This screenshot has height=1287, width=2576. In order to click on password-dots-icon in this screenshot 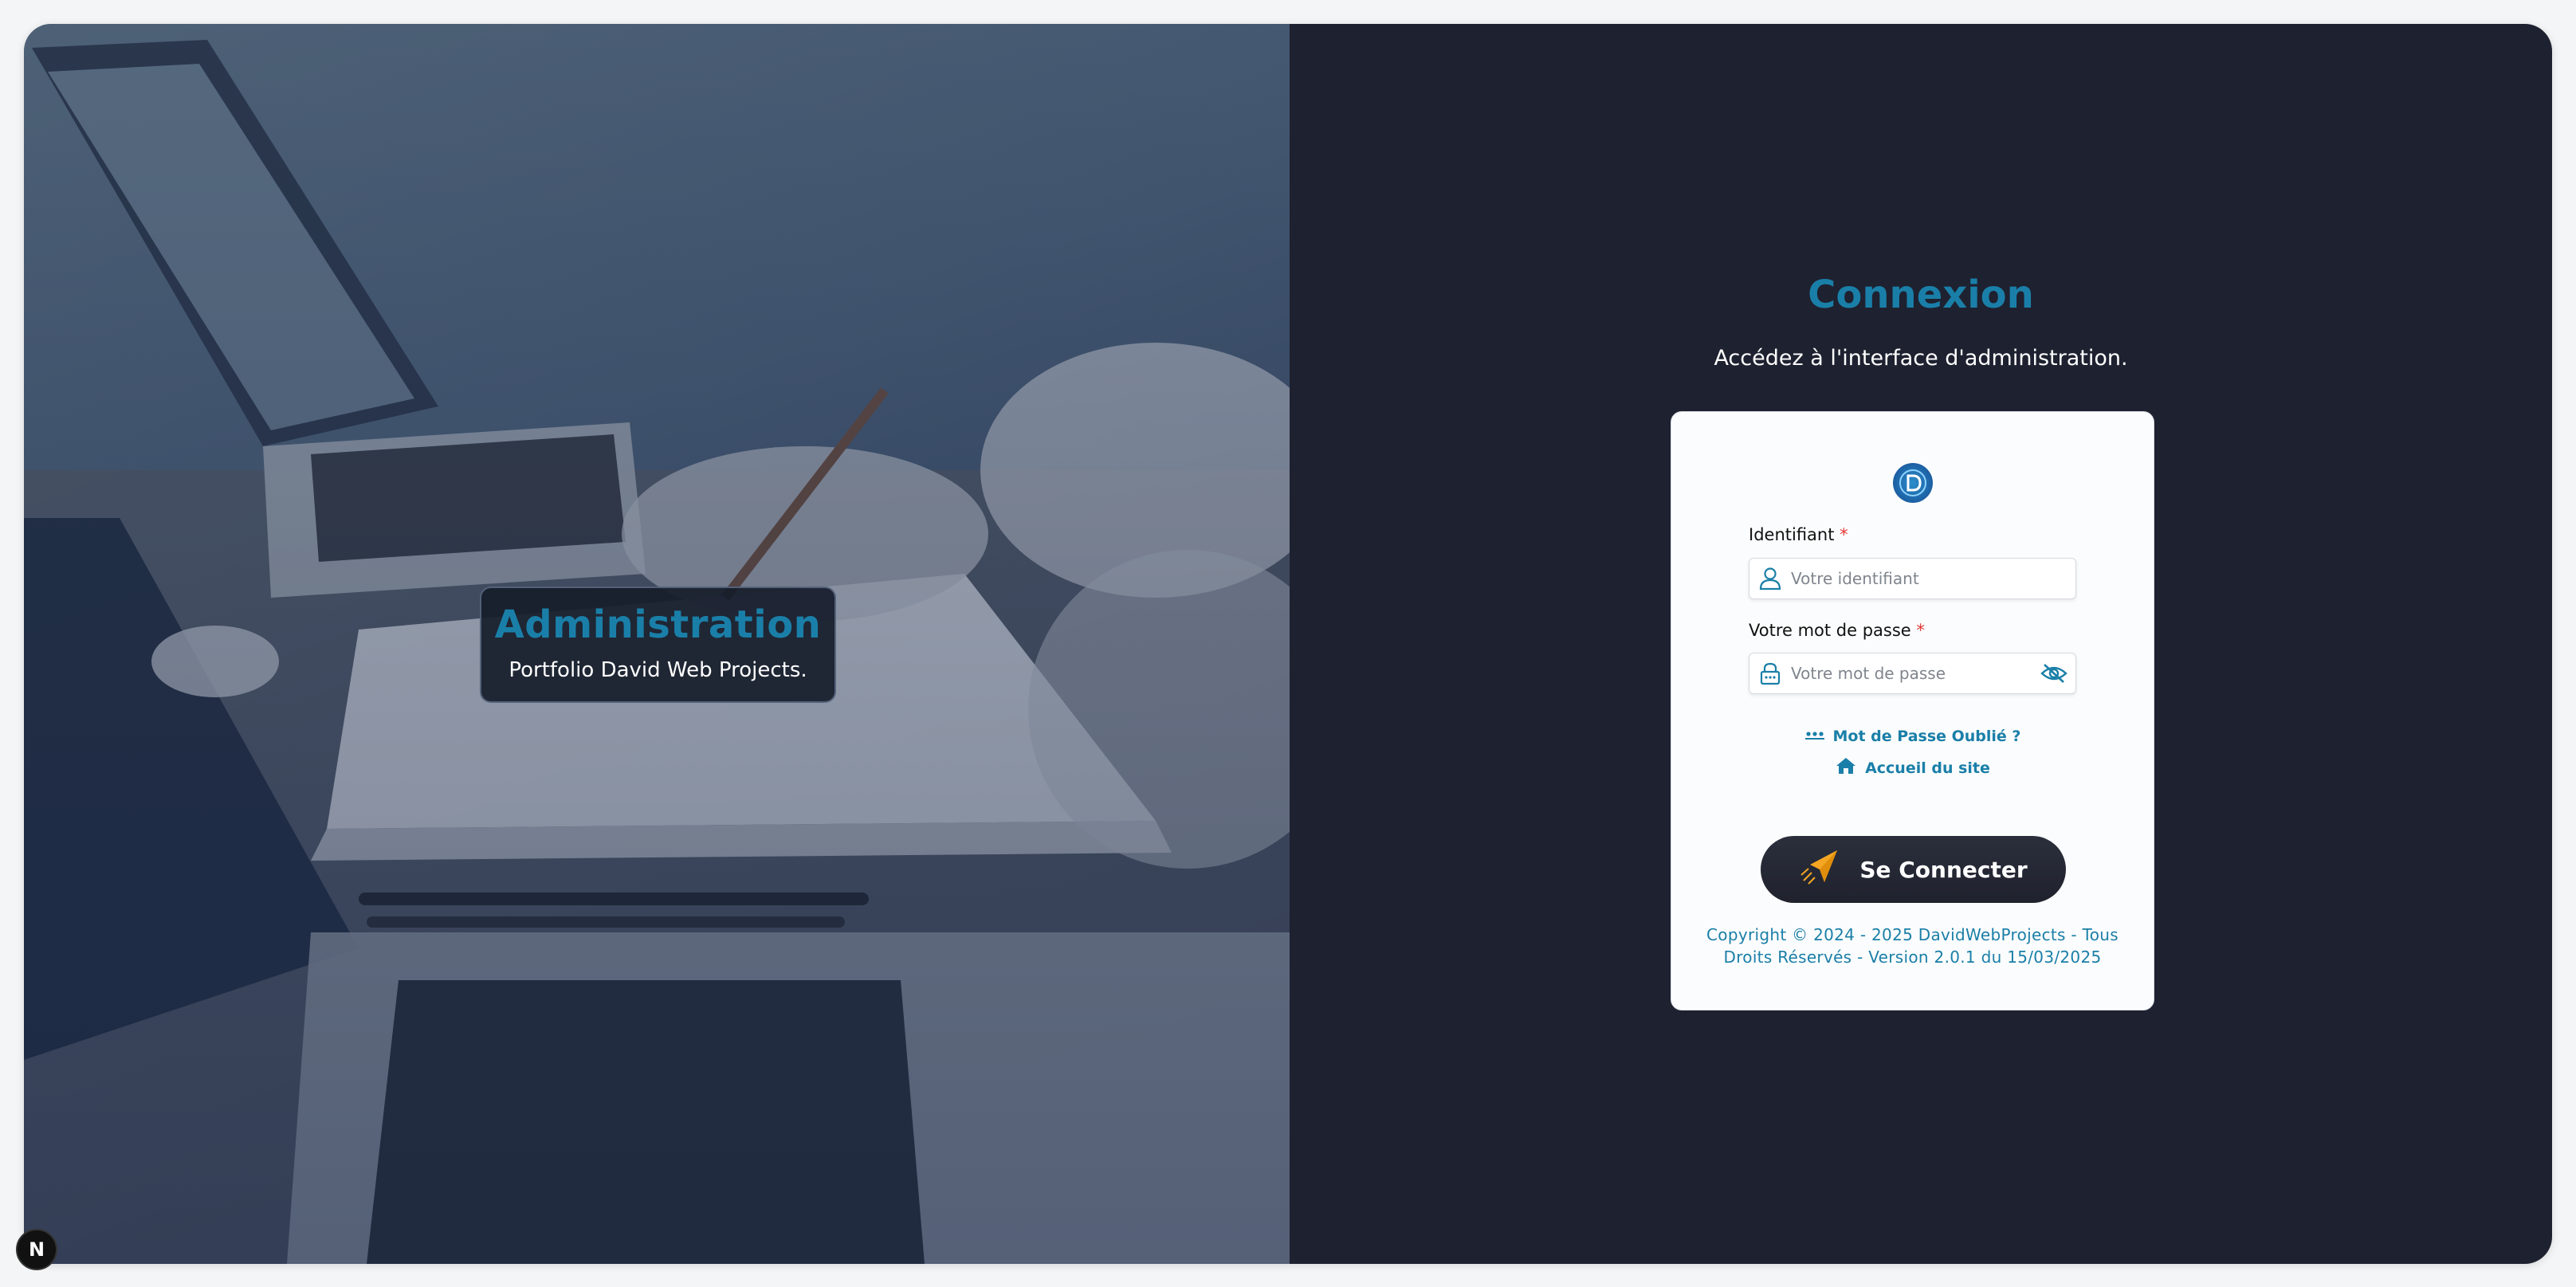, I will do `click(1815, 736)`.